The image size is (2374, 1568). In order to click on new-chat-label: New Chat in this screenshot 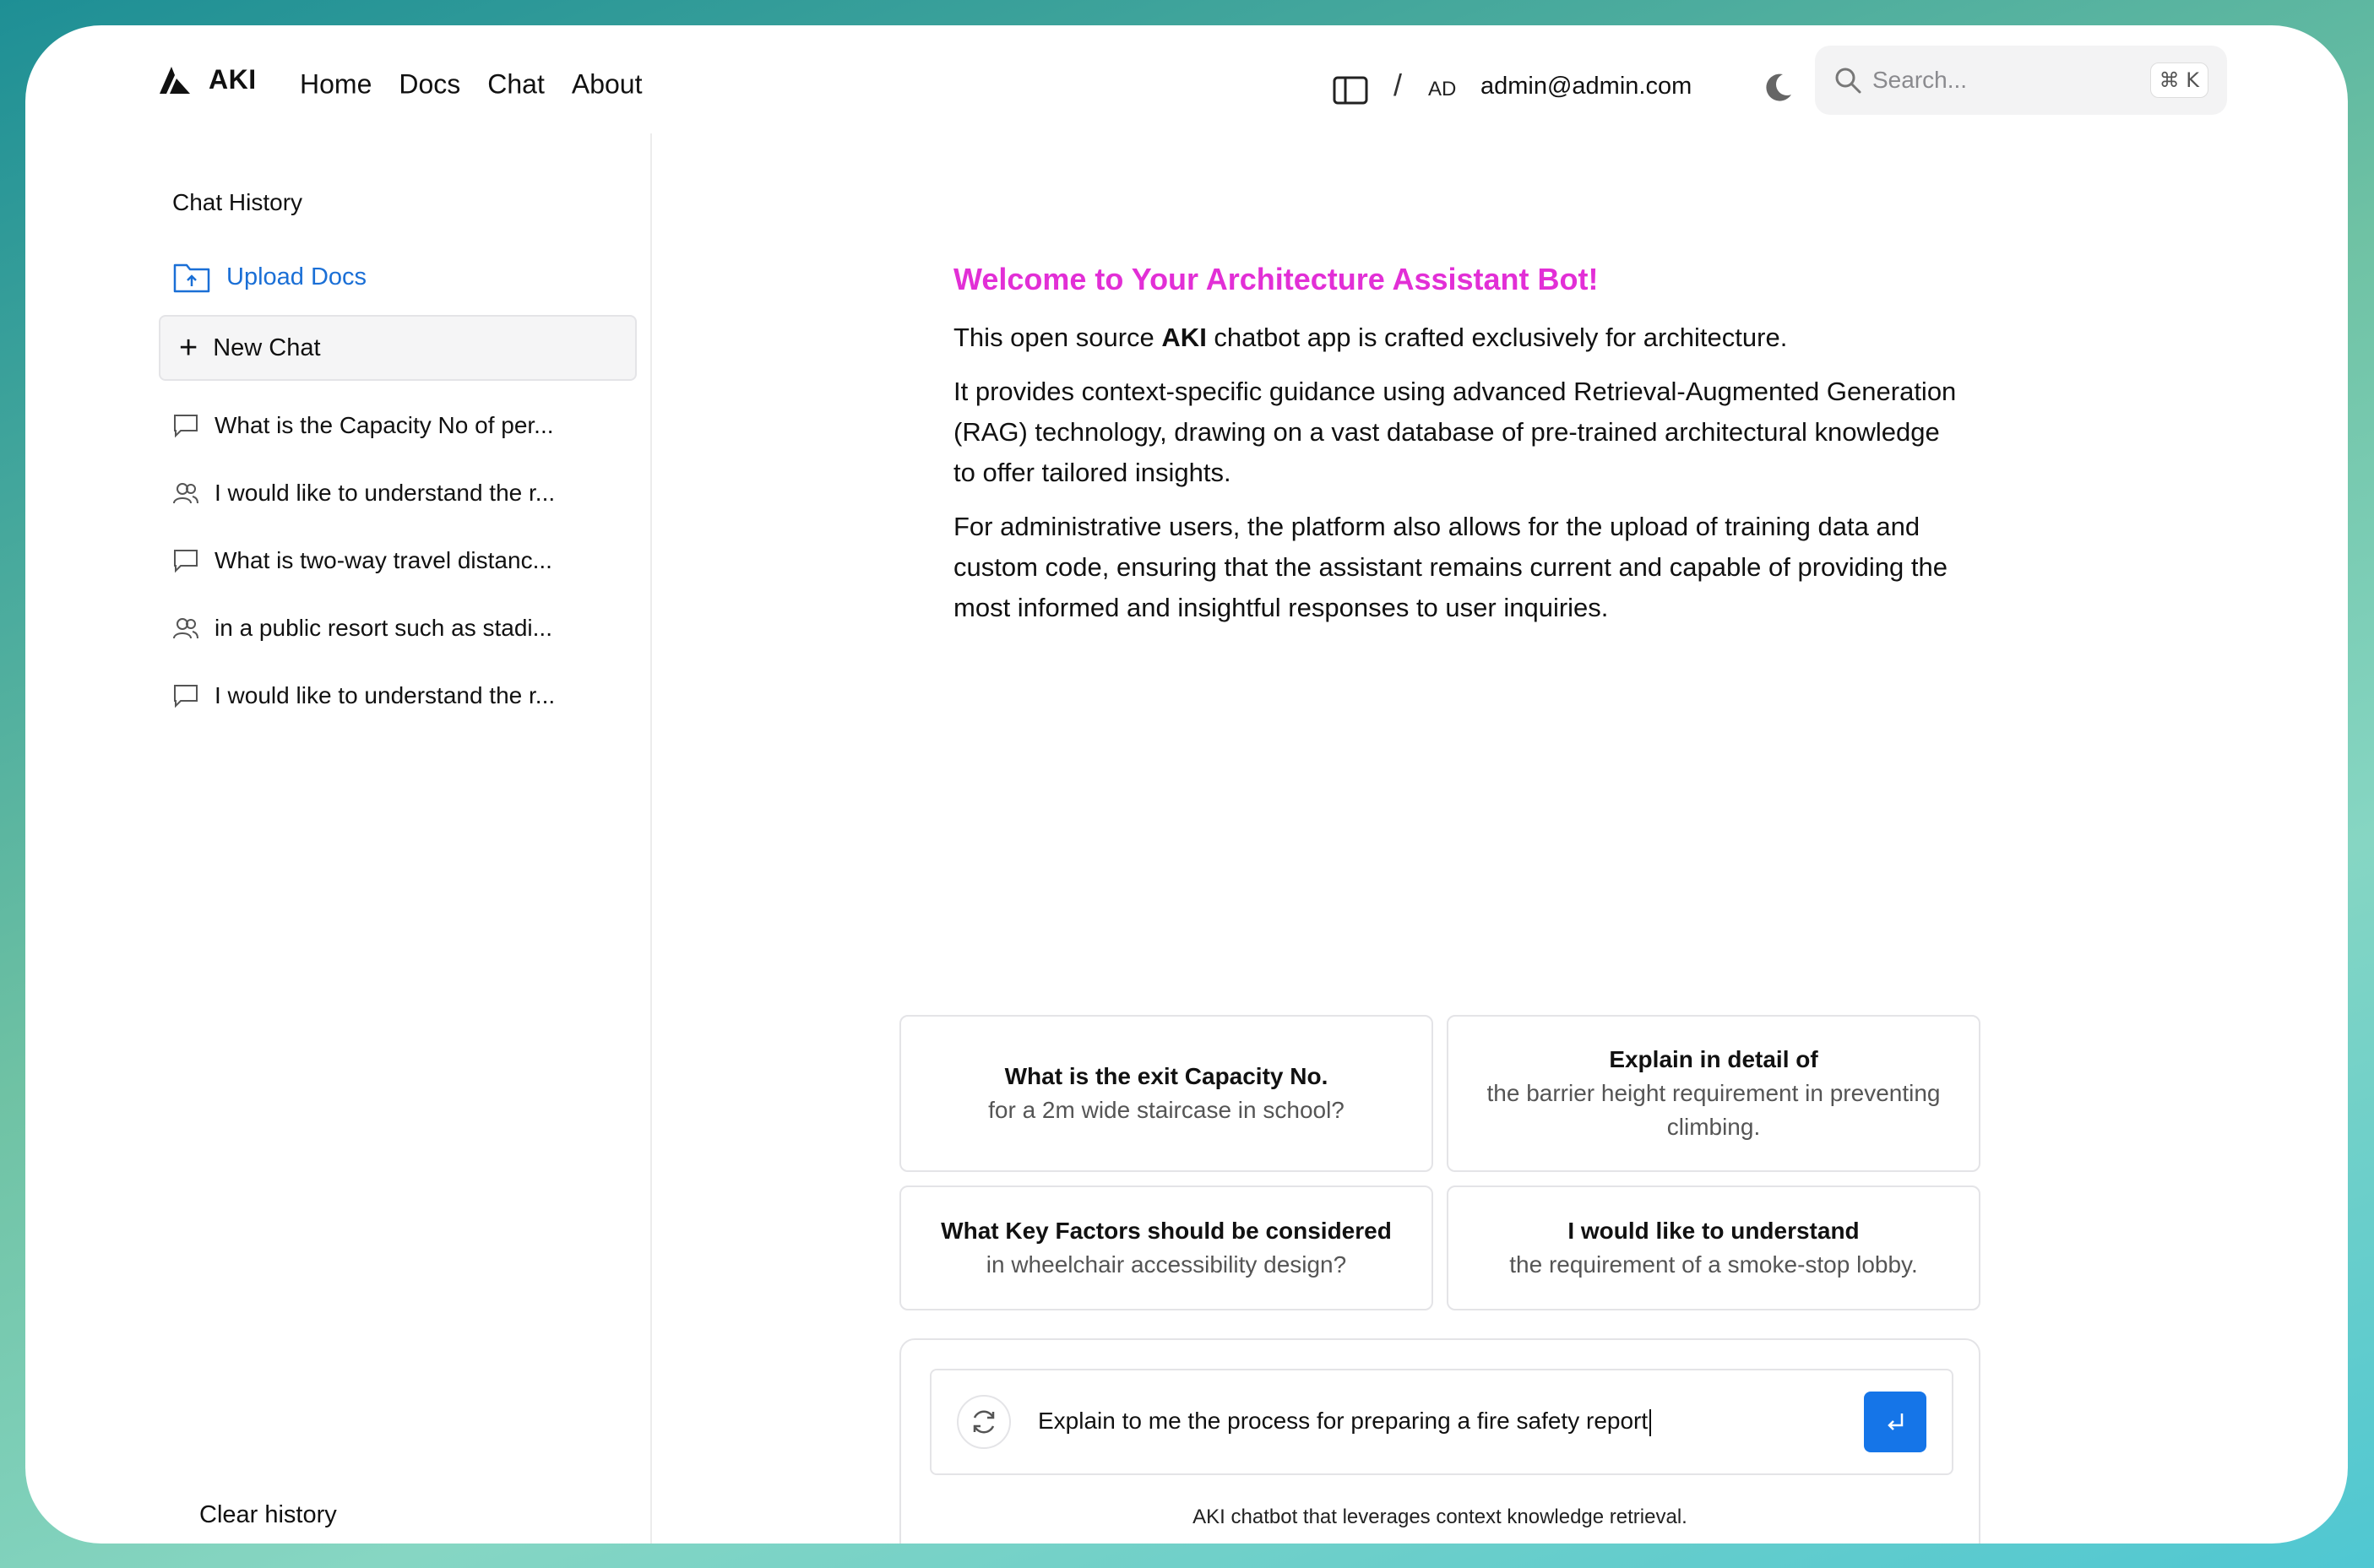, I will do `click(267, 347)`.